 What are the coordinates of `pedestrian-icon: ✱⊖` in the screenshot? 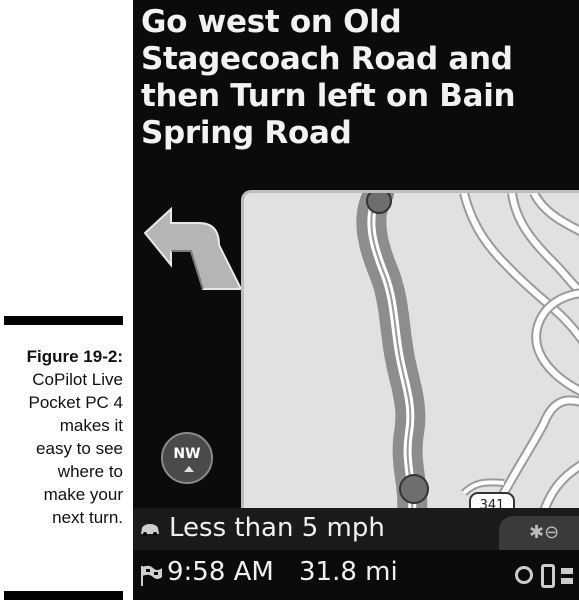 It's located at (544, 532).